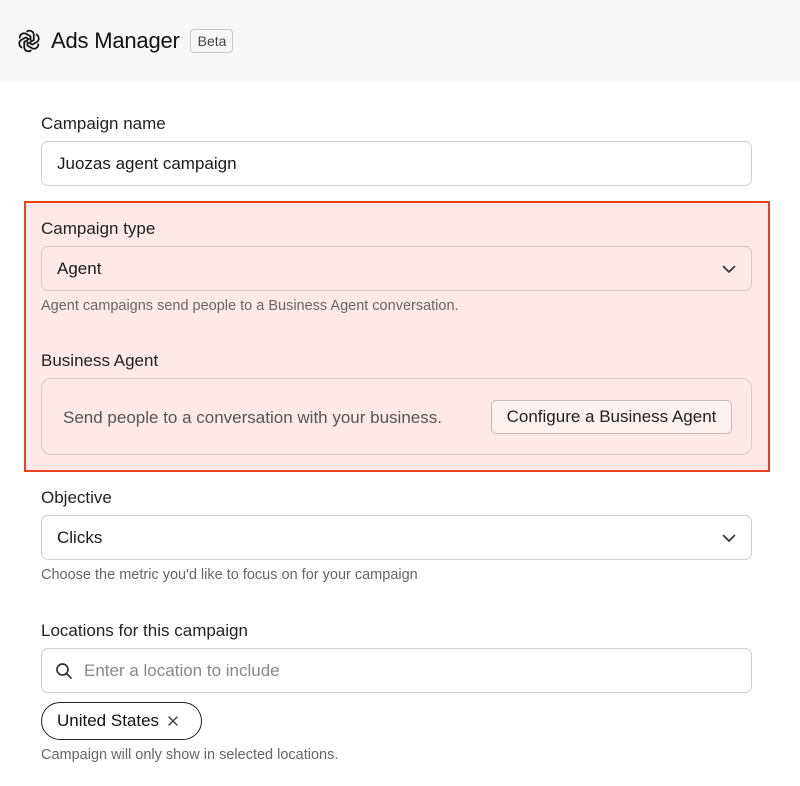  What do you see at coordinates (147, 163) in the screenshot?
I see `campaign-name-value: Juozas agent campaign` at bounding box center [147, 163].